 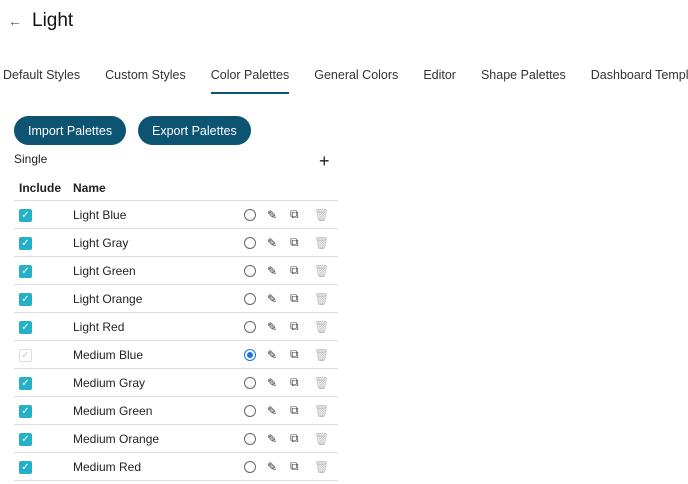 I want to click on table-row: ✓ Medium Orange ✎ ⧉ 🗑, so click(x=176, y=439).